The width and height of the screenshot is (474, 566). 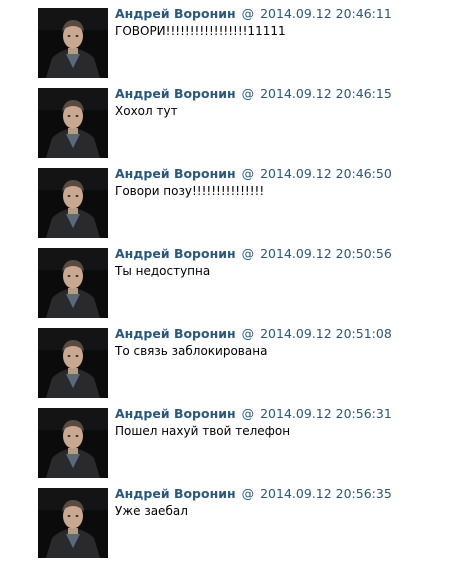 What do you see at coordinates (191, 351) in the screenshot?
I see `message-text: То связь заблокирована` at bounding box center [191, 351].